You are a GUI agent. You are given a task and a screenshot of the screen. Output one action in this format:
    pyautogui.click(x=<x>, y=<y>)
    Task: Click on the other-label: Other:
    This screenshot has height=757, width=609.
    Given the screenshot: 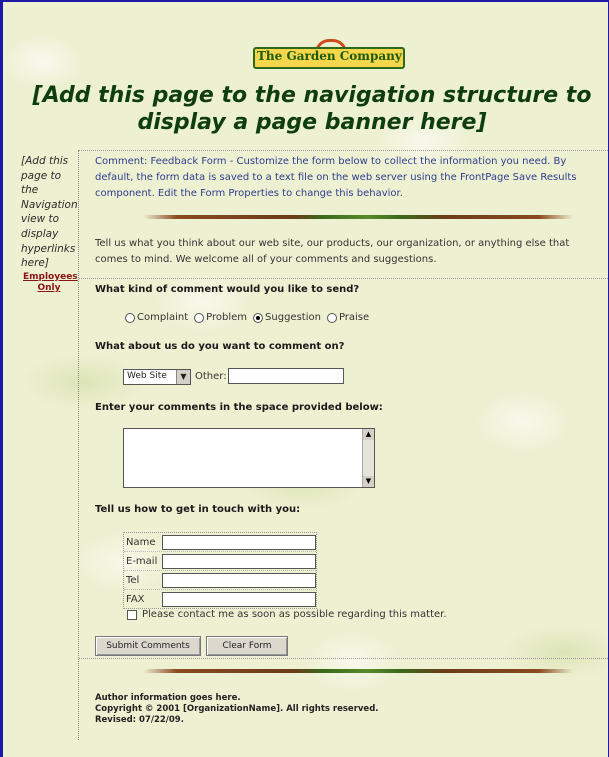 What is the action you would take?
    pyautogui.click(x=211, y=376)
    